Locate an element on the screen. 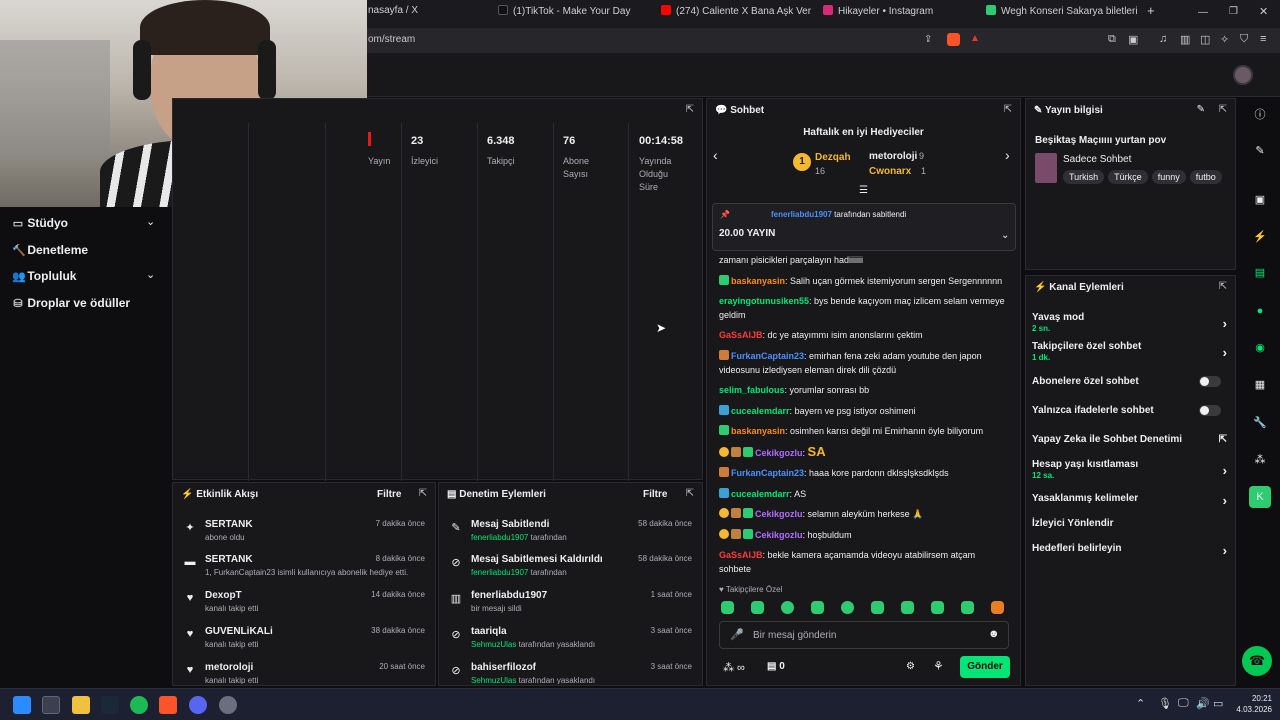 The image size is (1280, 720). new-tab-button: + is located at coordinates (1153, 12).